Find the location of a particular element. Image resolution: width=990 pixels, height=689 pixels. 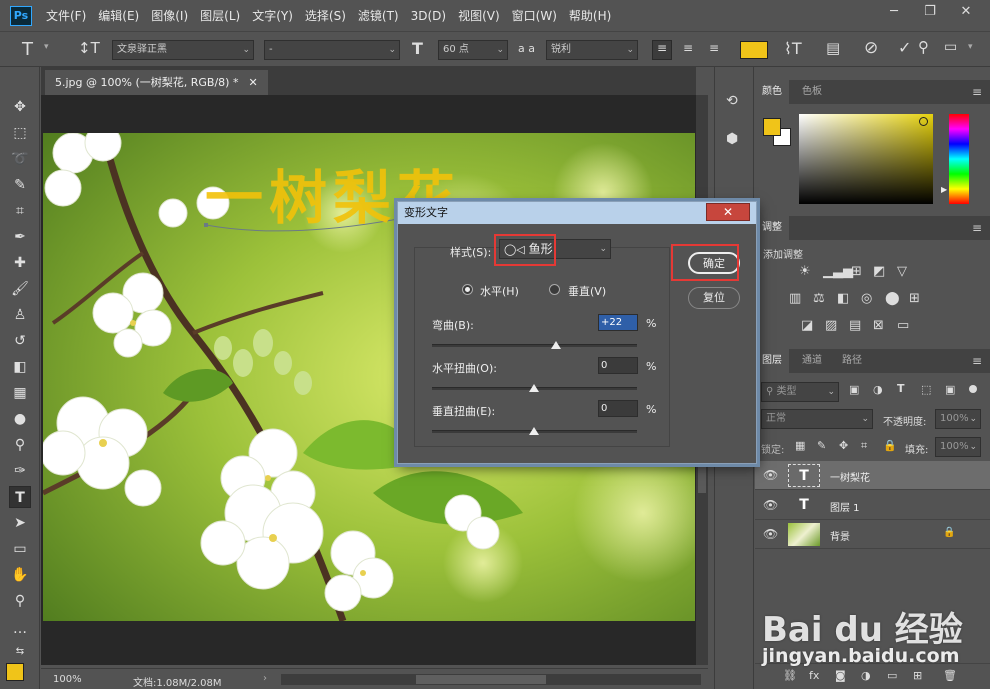

color-panel-menu-icon: ≡ is located at coordinates (977, 92).